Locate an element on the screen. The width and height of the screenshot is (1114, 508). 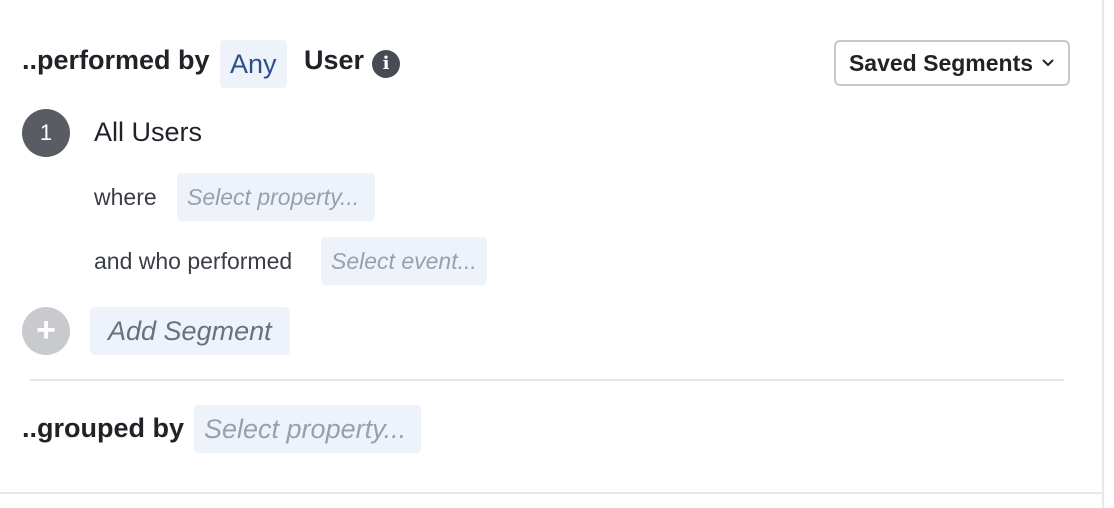
add-segment-button: Add Segment is located at coordinates (190, 331).